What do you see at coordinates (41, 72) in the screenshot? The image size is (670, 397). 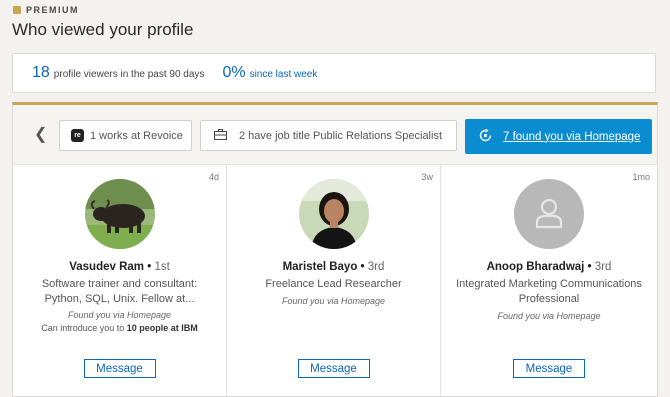 I see `viewers-count: 18` at bounding box center [41, 72].